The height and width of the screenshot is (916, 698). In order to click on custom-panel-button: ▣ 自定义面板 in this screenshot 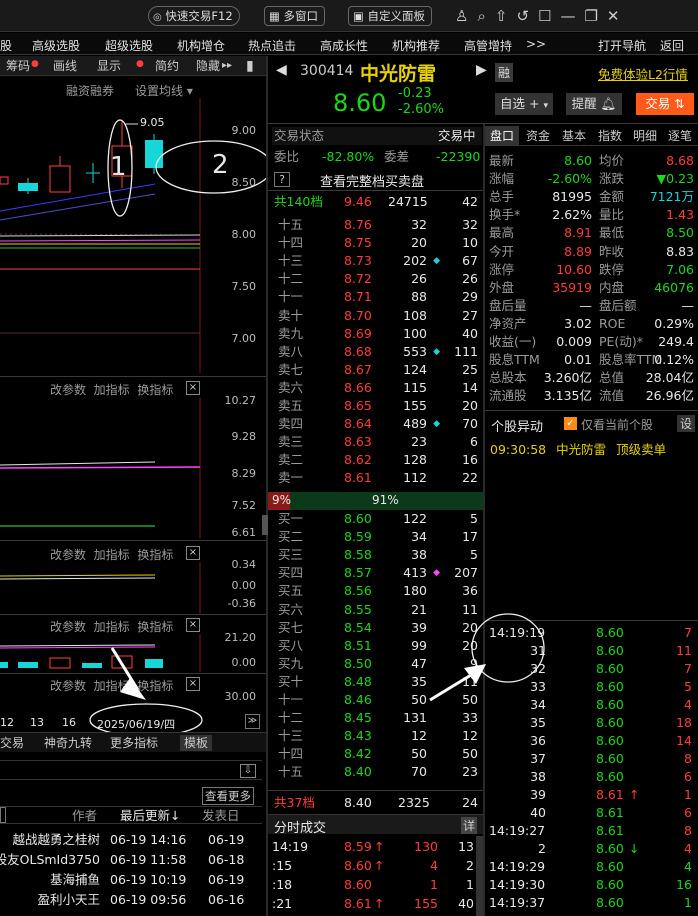, I will do `click(390, 16)`.